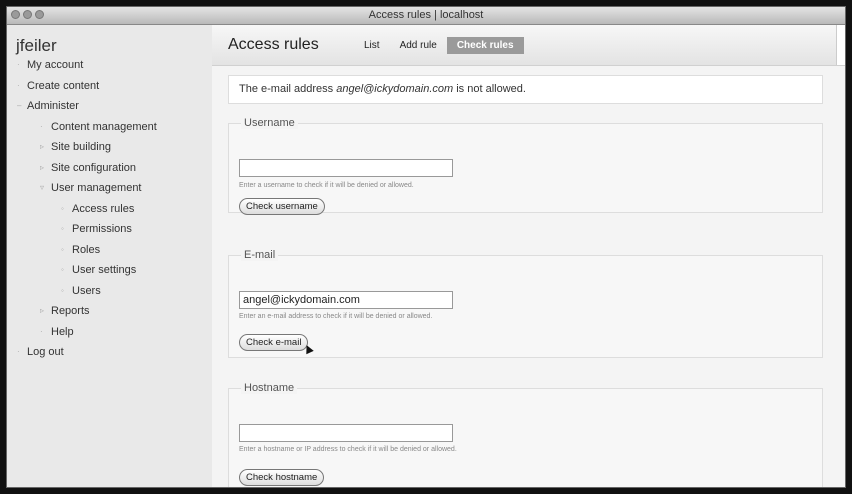 This screenshot has height=494, width=852. Describe the element at coordinates (102, 229) in the screenshot. I see `sidebar-item-label: Permissions` at that location.